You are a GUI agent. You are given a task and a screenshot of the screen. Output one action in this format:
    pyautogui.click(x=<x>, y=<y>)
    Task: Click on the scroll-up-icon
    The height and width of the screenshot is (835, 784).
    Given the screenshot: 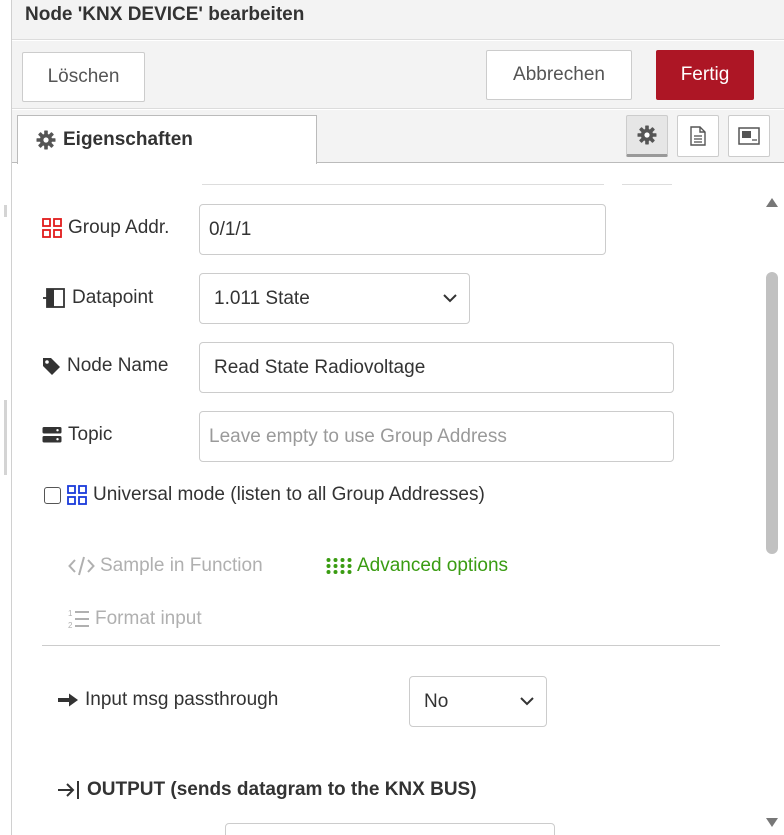 What is the action you would take?
    pyautogui.click(x=772, y=202)
    